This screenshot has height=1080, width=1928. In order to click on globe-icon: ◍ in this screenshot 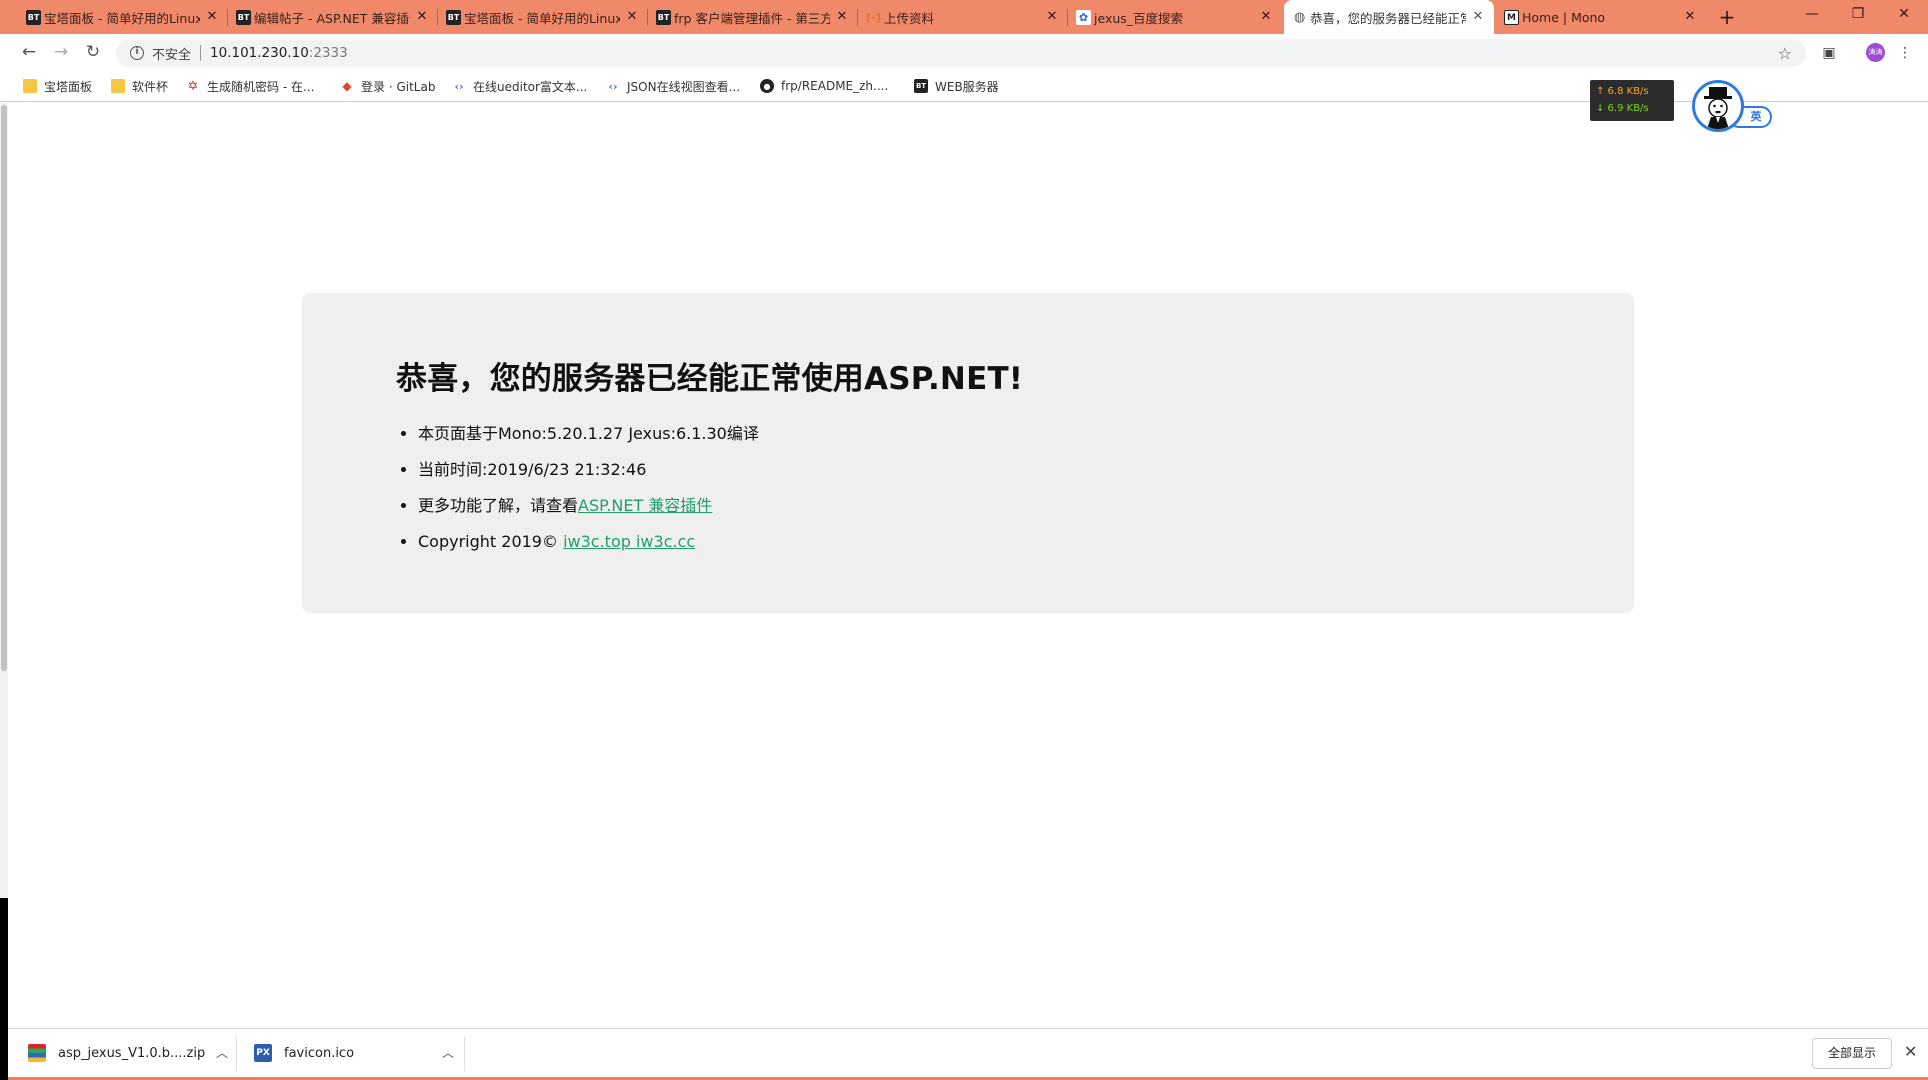, I will do `click(1299, 17)`.